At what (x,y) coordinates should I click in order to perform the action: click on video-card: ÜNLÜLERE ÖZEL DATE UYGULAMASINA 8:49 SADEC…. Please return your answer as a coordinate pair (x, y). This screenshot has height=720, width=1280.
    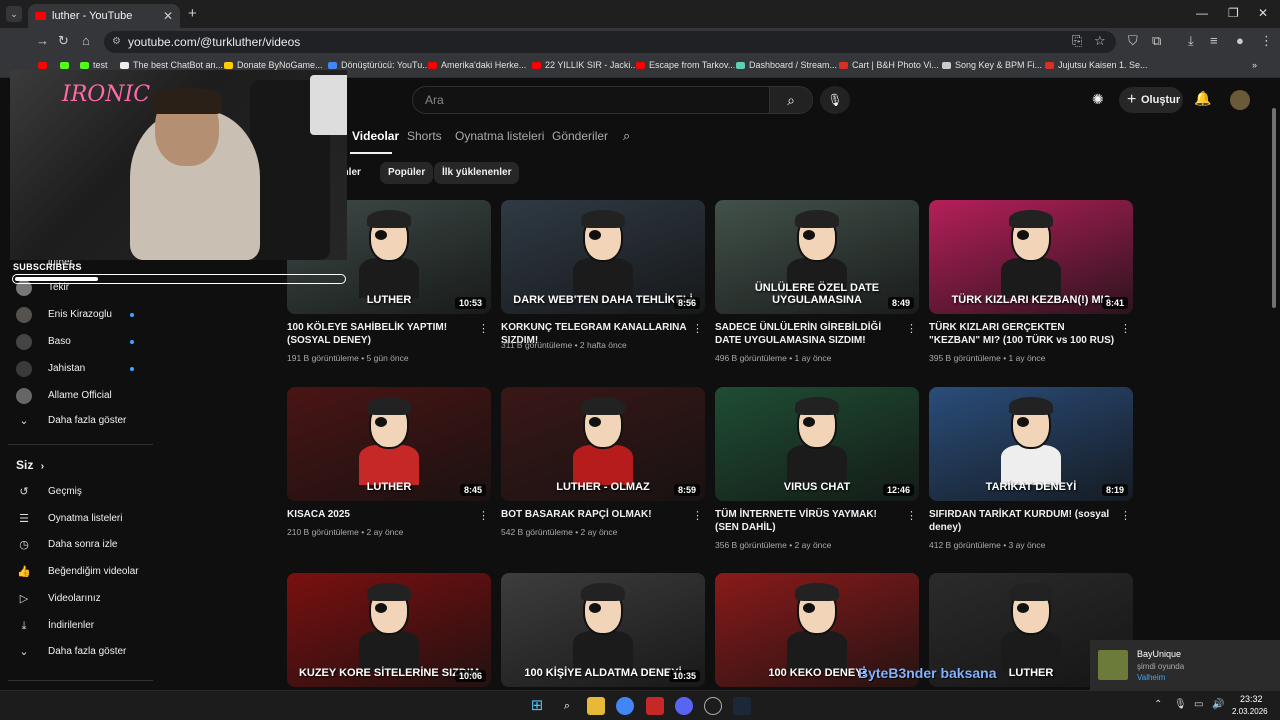
    Looking at the image, I should click on (817, 290).